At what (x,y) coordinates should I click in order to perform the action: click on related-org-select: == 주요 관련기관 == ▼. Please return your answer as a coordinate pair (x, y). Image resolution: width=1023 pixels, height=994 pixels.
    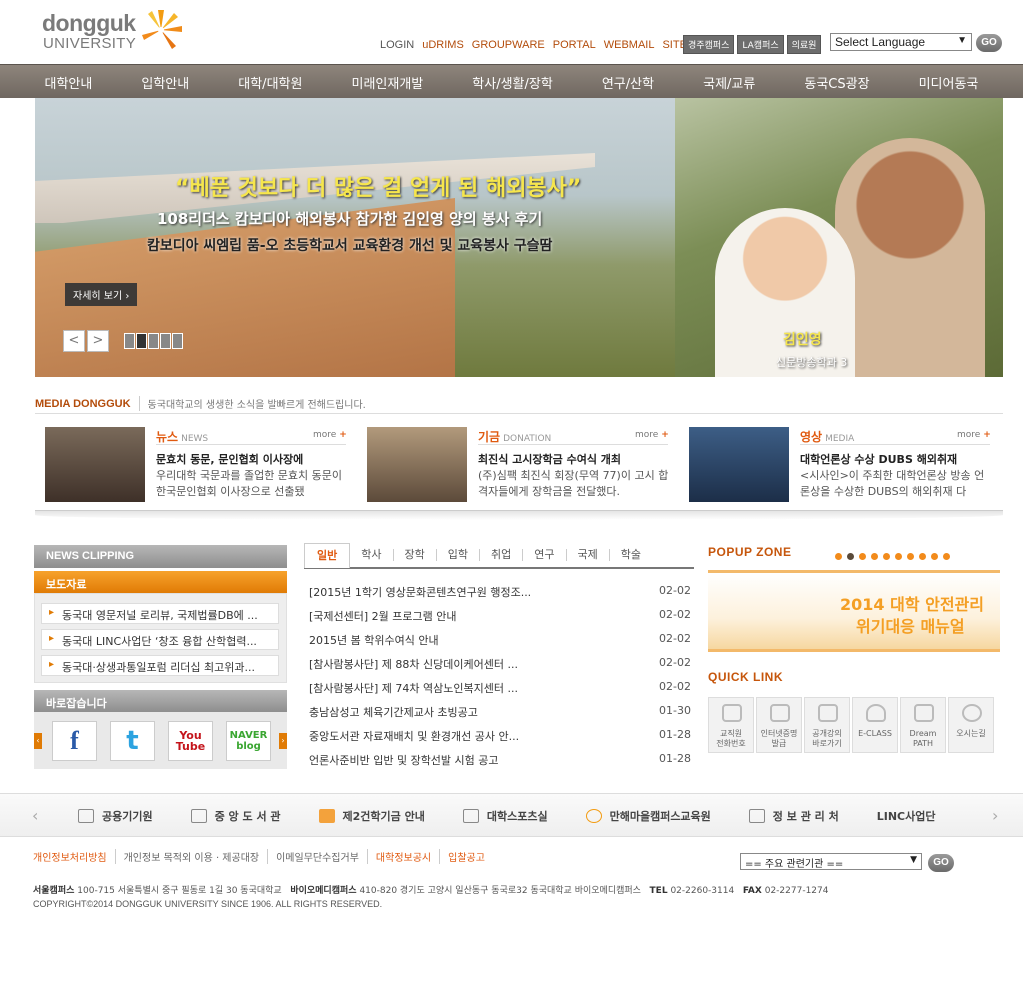
    Looking at the image, I should click on (831, 861).